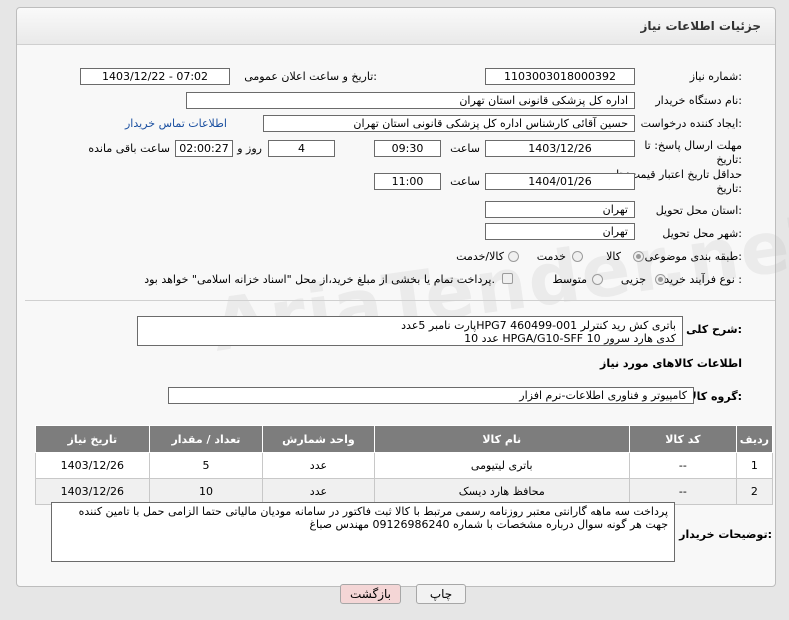 This screenshot has height=620, width=789. What do you see at coordinates (702, 233) in the screenshot?
I see `city-label: شهر محل تحویل:` at bounding box center [702, 233].